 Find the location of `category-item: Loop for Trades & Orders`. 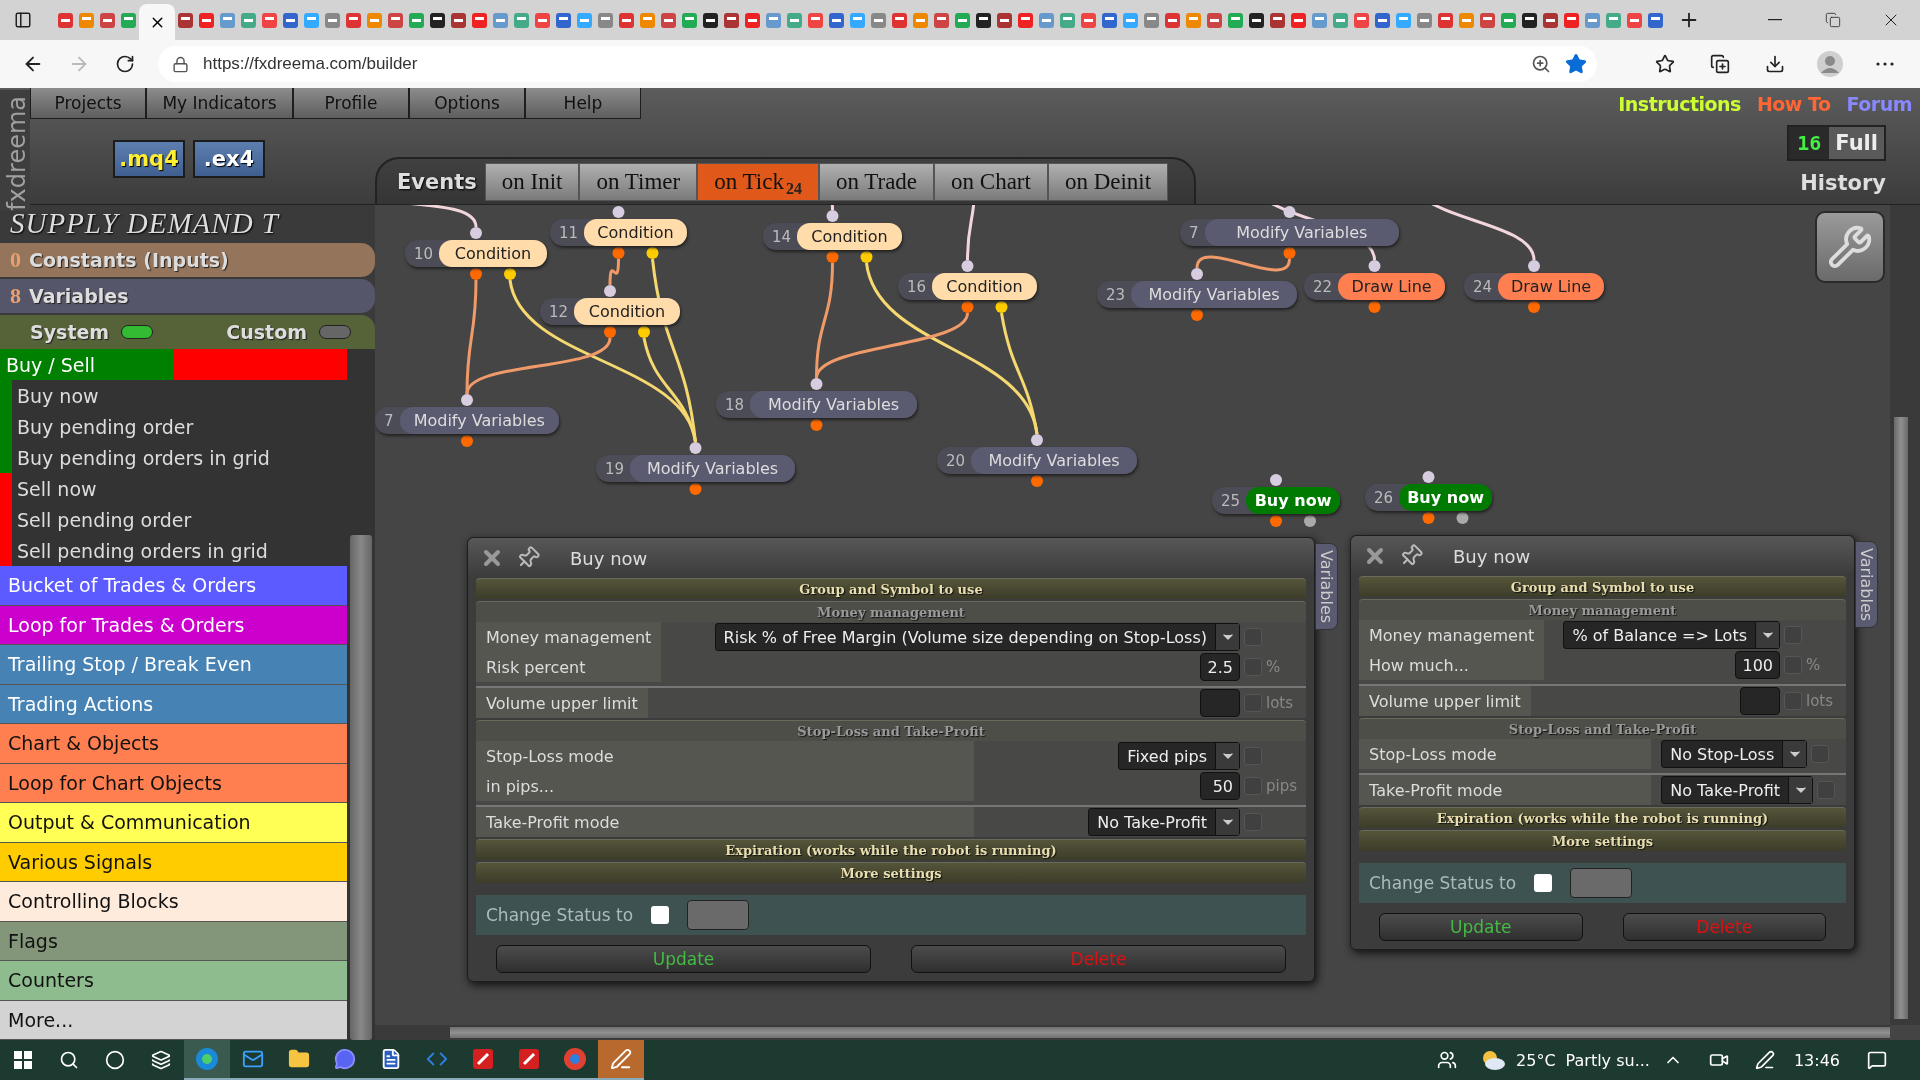

category-item: Loop for Trades & Orders is located at coordinates (173, 625).